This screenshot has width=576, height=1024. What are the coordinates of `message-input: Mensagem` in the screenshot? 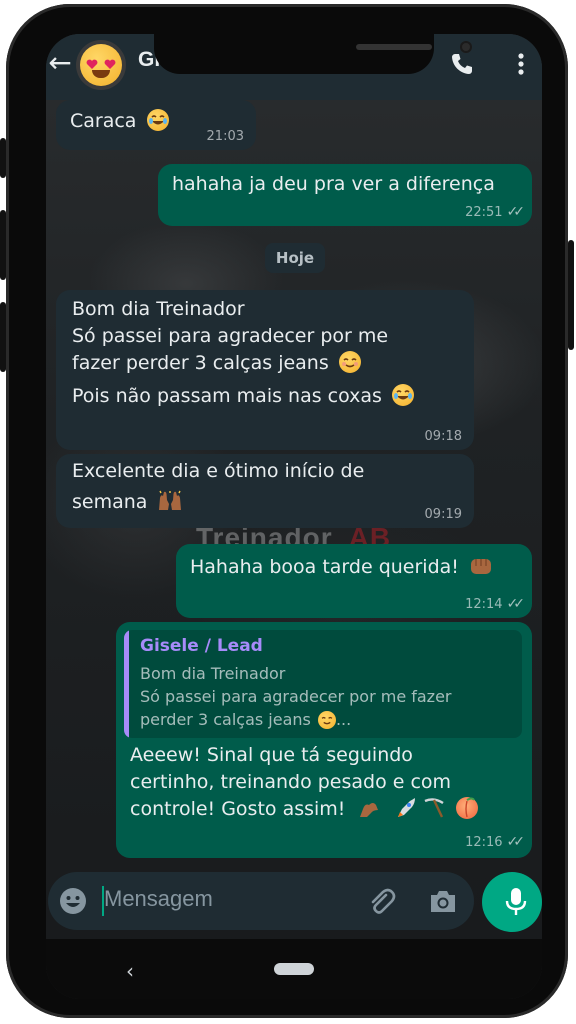 It's located at (158, 899).